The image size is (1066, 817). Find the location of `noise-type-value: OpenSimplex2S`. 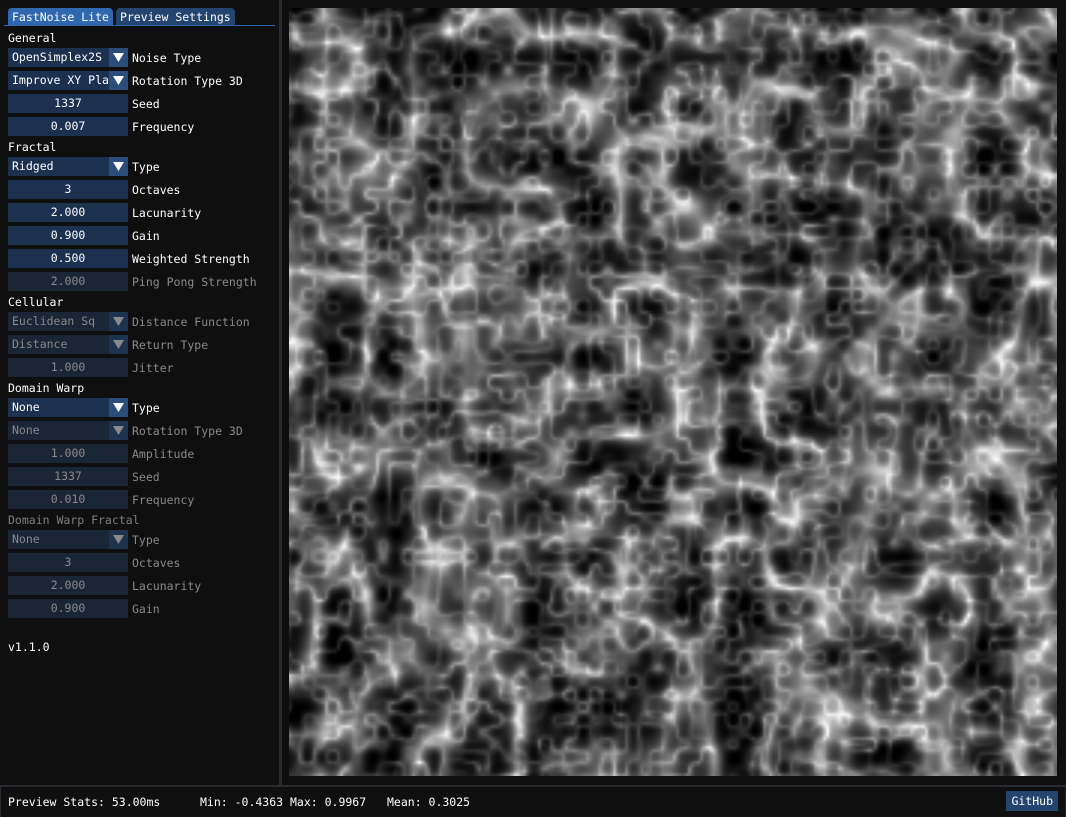

noise-type-value: OpenSimplex2S is located at coordinates (57, 57).